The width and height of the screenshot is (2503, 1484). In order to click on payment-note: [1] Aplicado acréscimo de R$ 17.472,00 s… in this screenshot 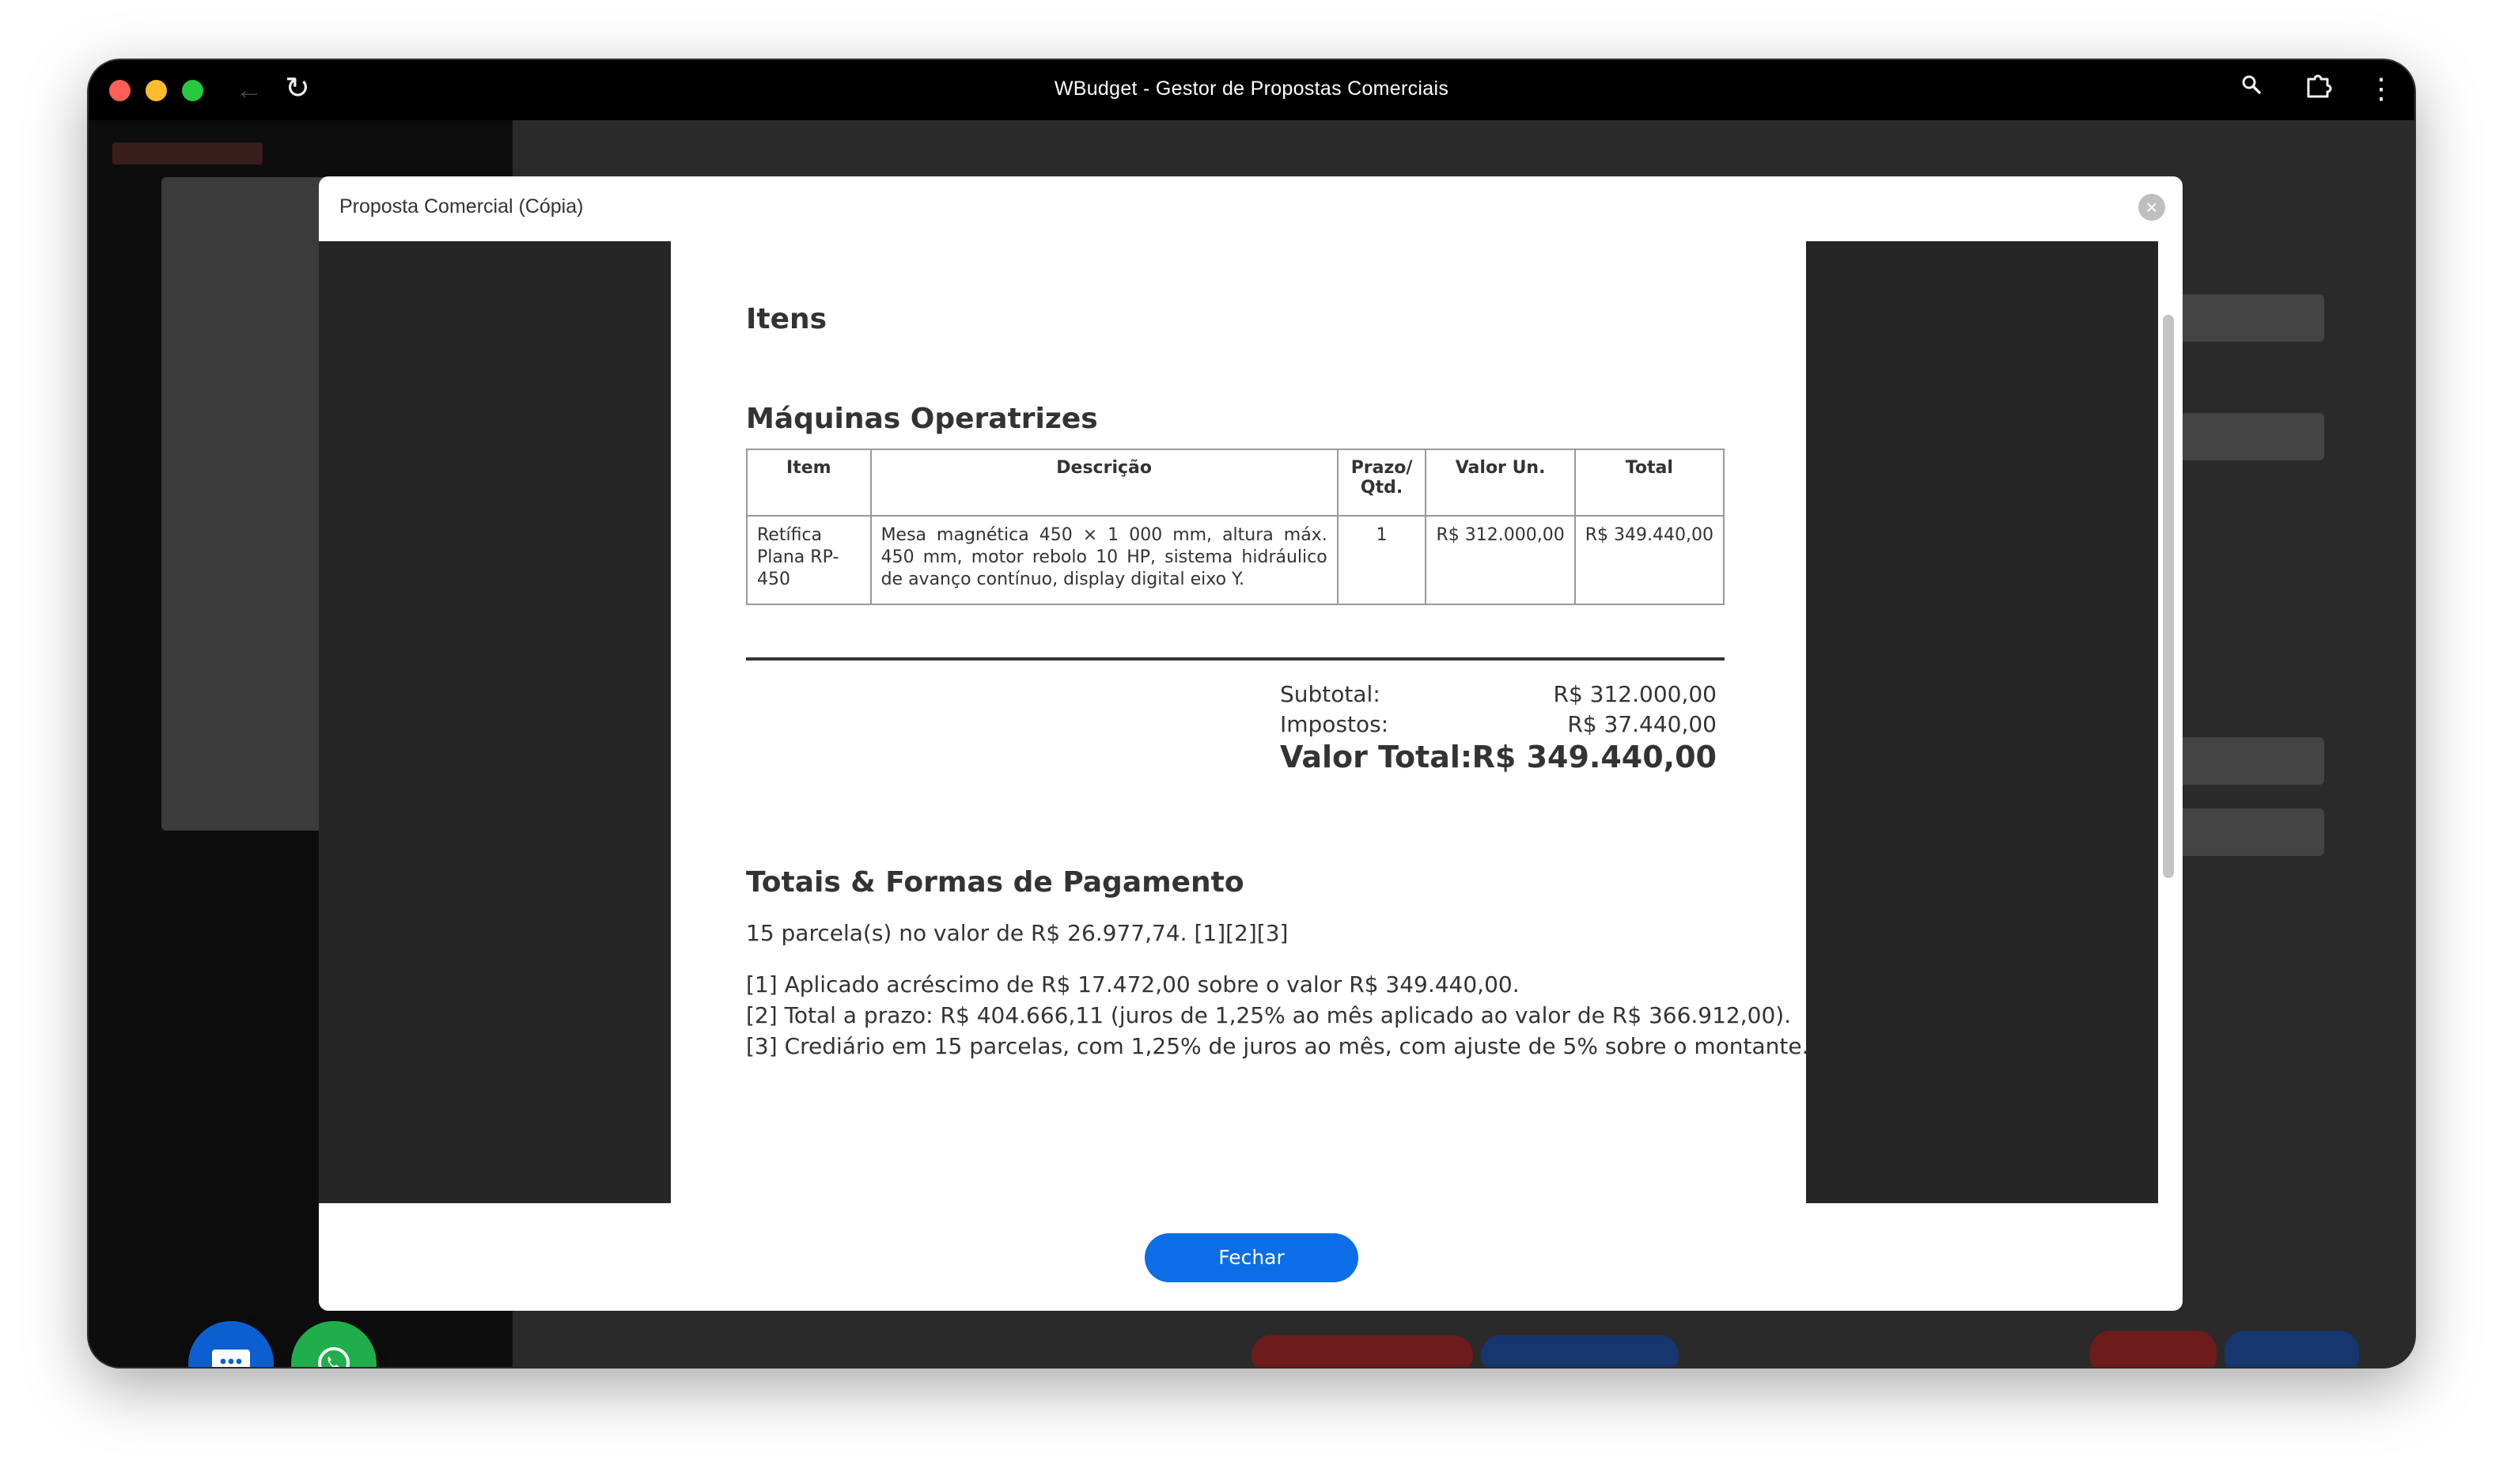, I will do `click(1133, 984)`.